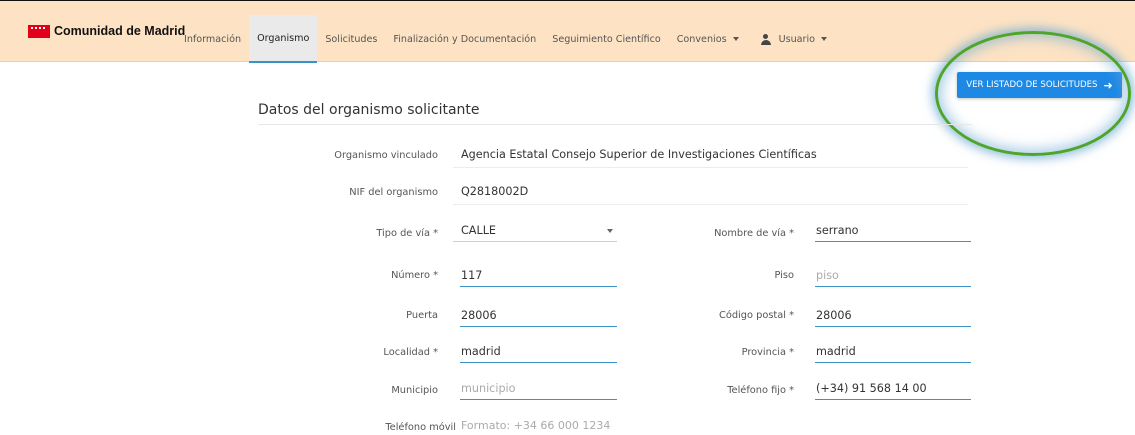 Image resolution: width=1135 pixels, height=435 pixels. I want to click on nav-convenios-dropdown: Convenios, so click(708, 39).